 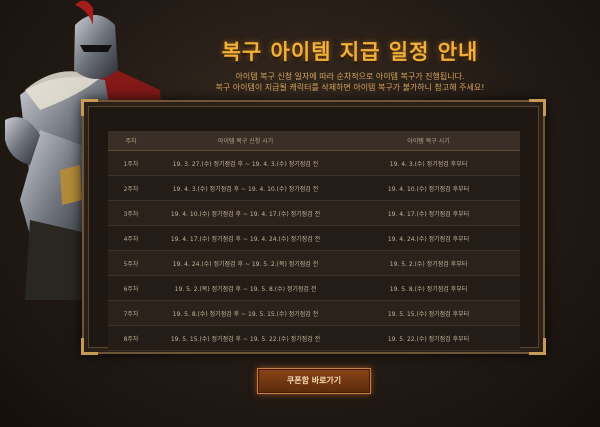 I want to click on restore-period-cell: 19. 4. 3.(수) 정기점검 후부터, so click(x=428, y=163).